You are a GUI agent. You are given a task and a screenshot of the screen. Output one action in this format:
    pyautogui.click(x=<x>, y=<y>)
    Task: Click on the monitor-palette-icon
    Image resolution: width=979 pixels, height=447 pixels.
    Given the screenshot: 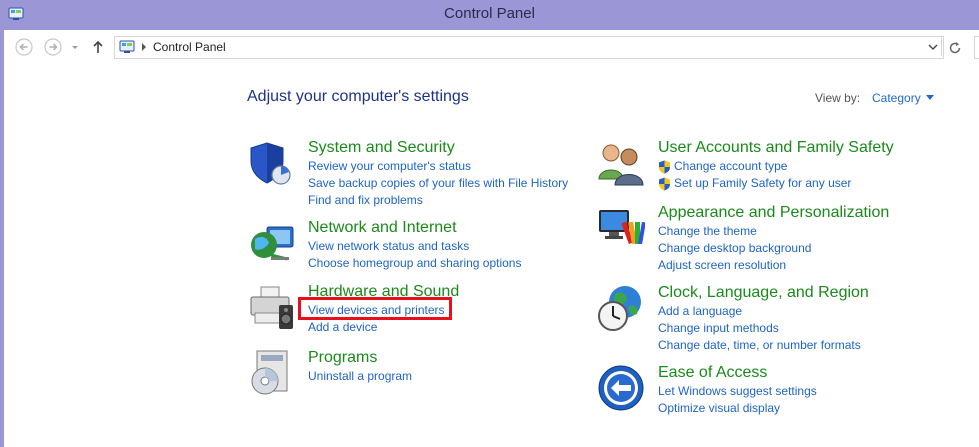 What is the action you would take?
    pyautogui.click(x=622, y=227)
    